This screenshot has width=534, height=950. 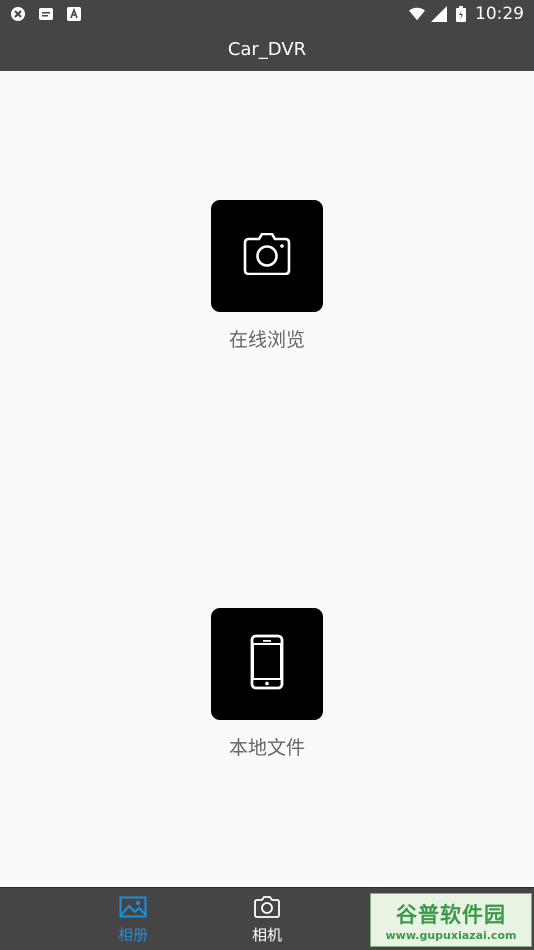 What do you see at coordinates (133, 909) in the screenshot?
I see `album-icon` at bounding box center [133, 909].